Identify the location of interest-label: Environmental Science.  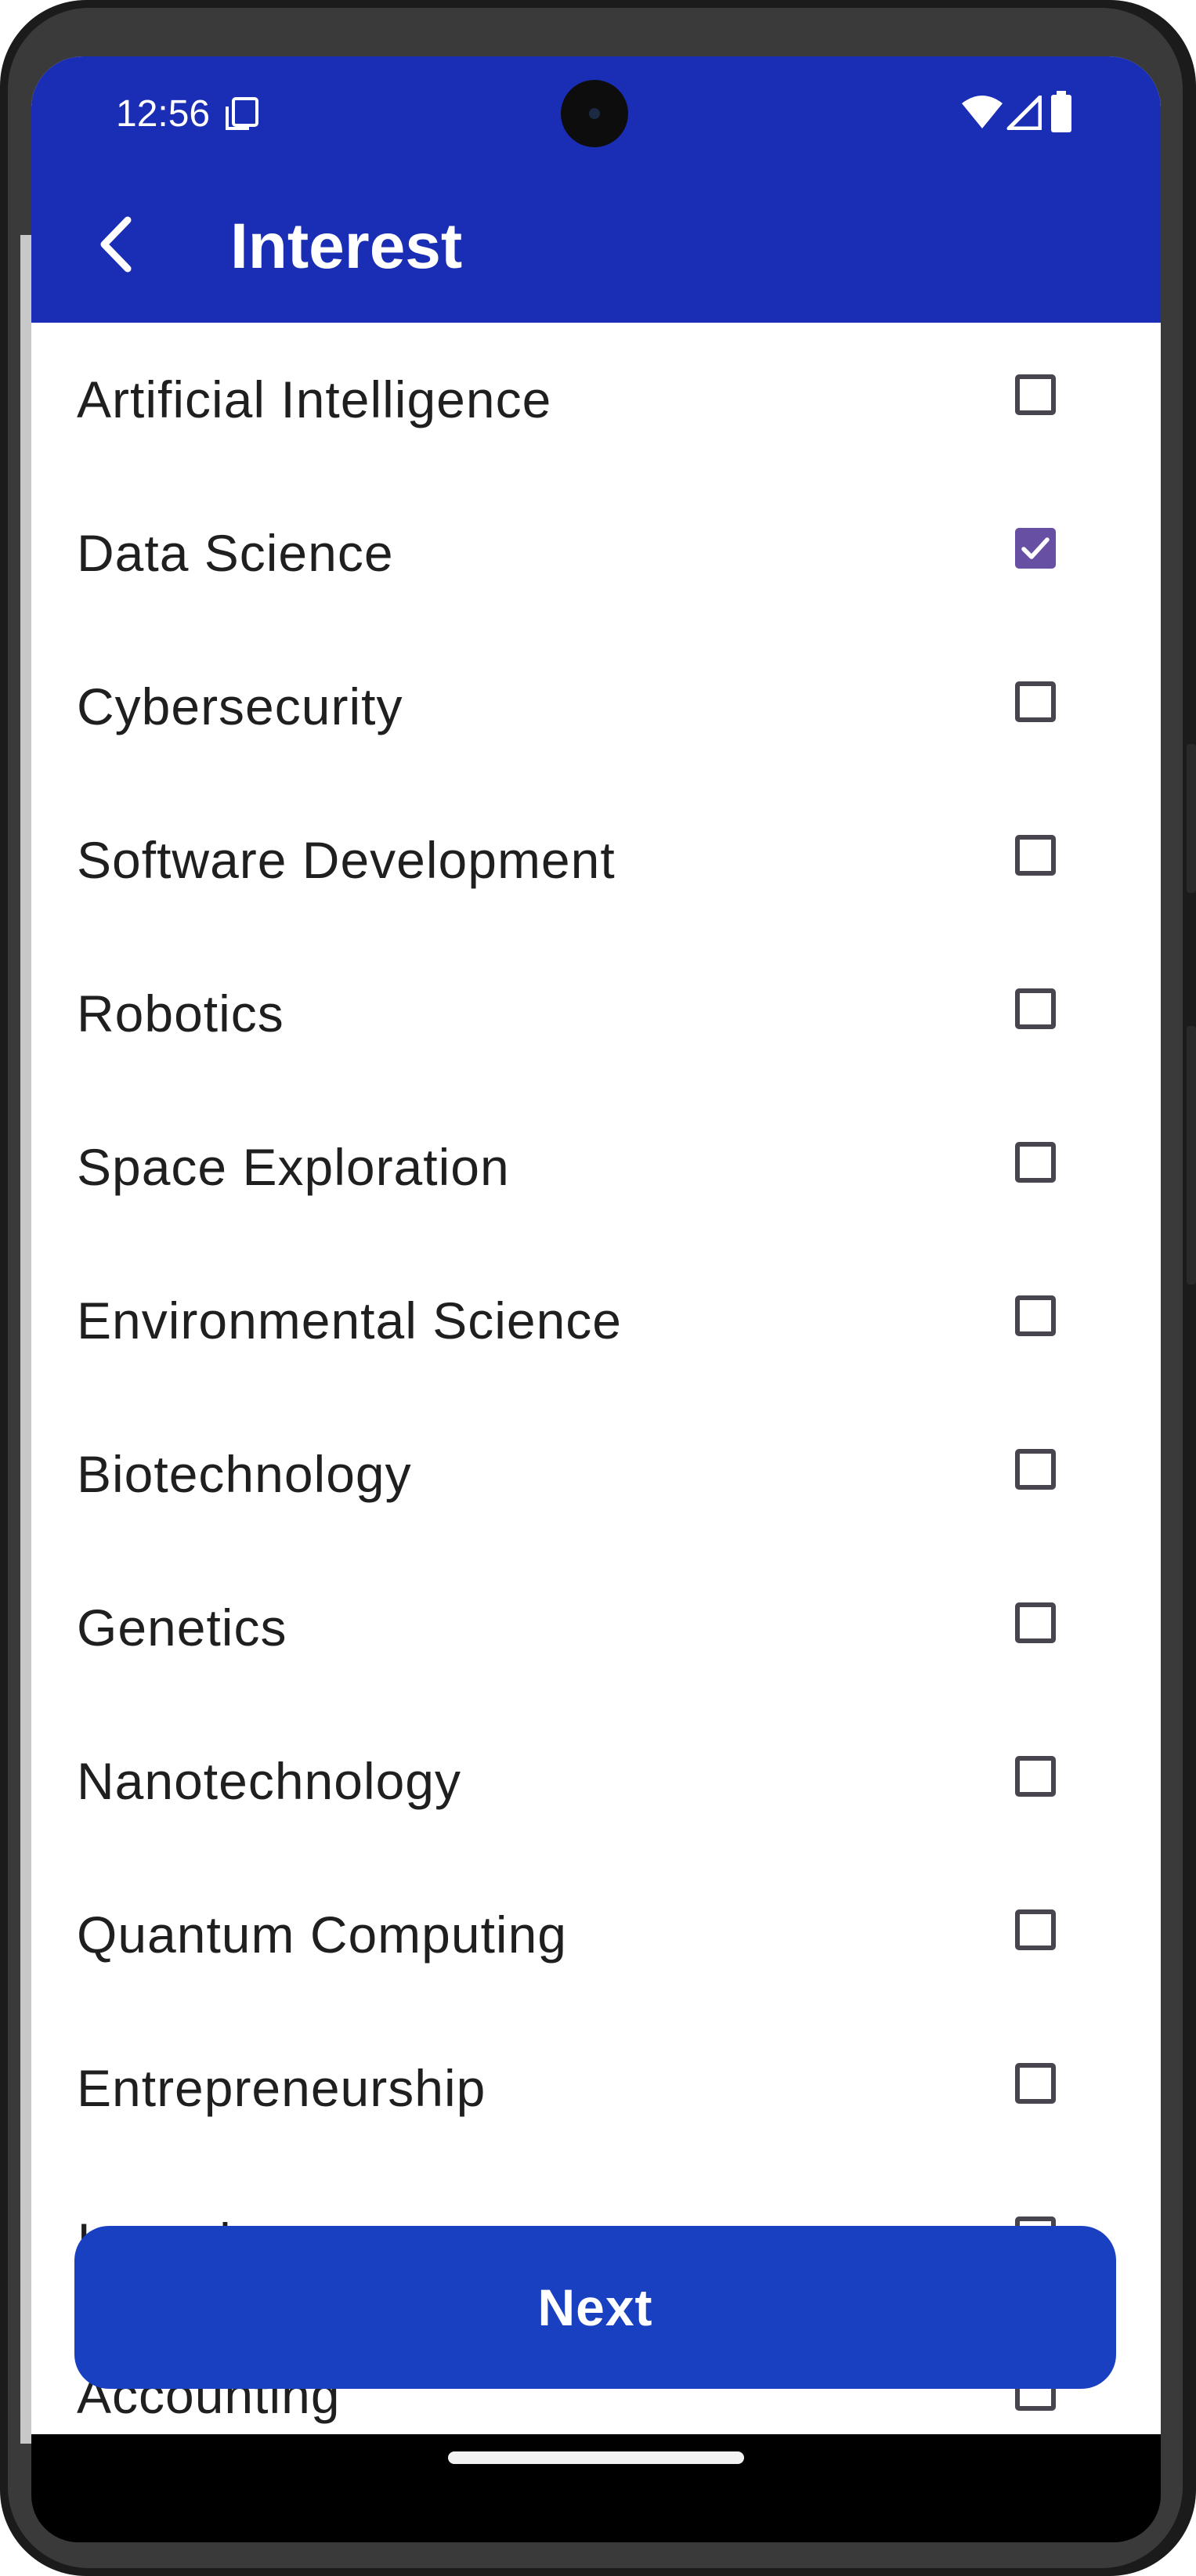
(350, 1320).